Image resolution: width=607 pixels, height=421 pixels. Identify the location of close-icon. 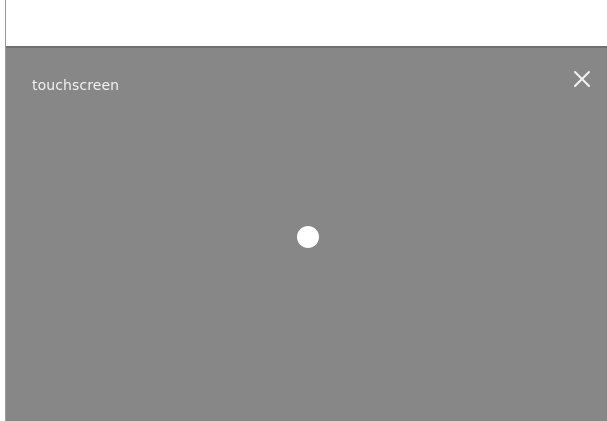
(582, 79).